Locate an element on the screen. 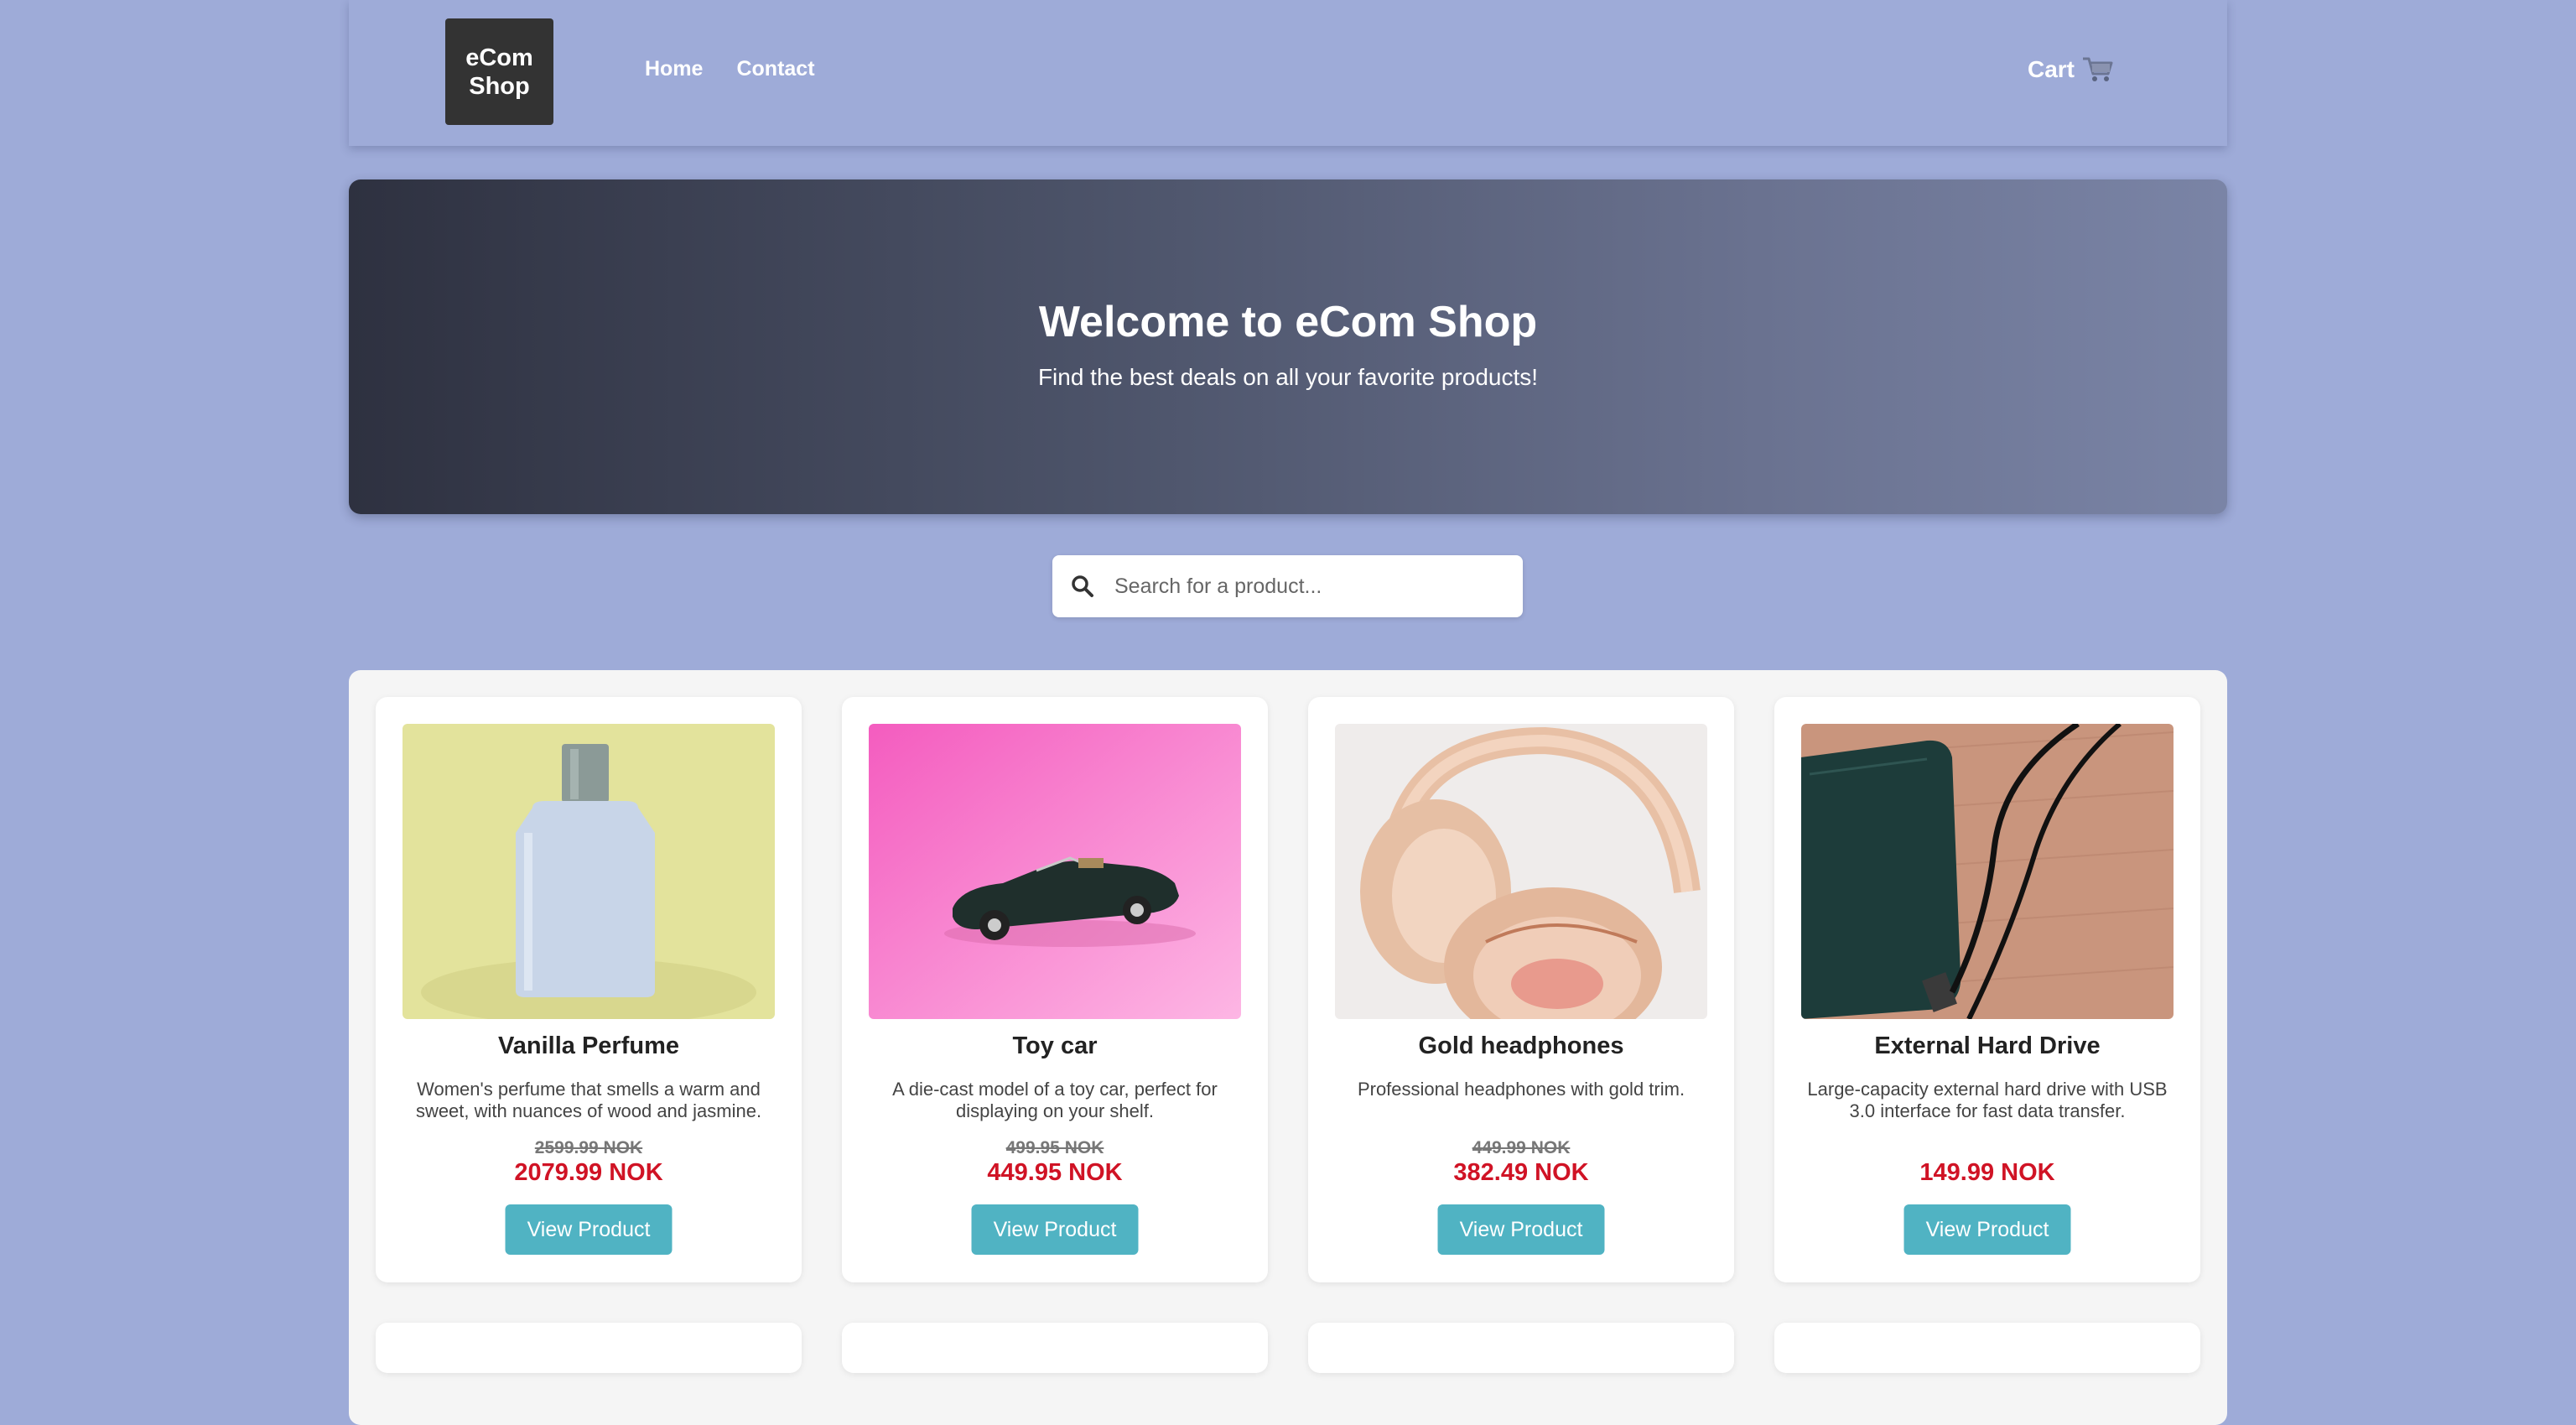 Image resolution: width=2576 pixels, height=1425 pixels. product-old-price: 499.95 NOK is located at coordinates (1054, 1147).